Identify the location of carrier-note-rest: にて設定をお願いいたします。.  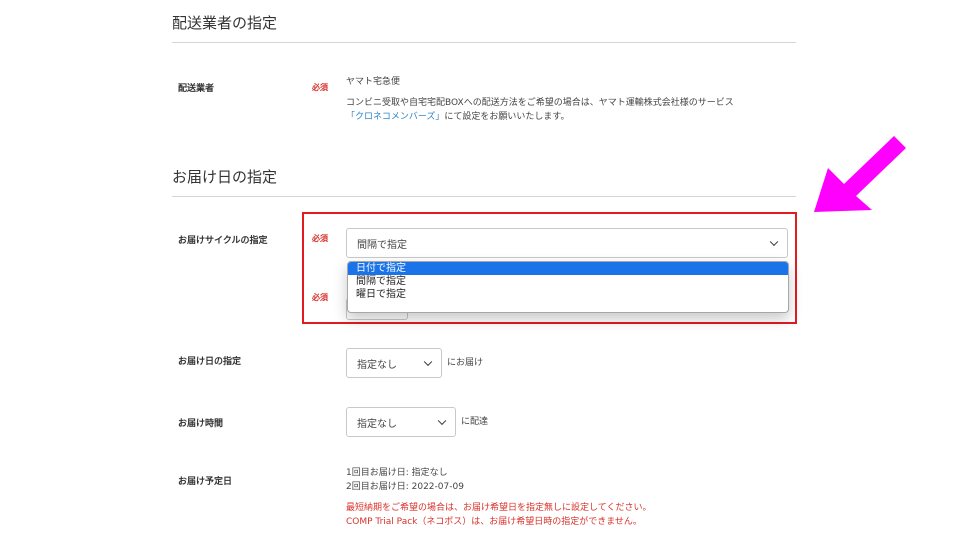
(507, 117).